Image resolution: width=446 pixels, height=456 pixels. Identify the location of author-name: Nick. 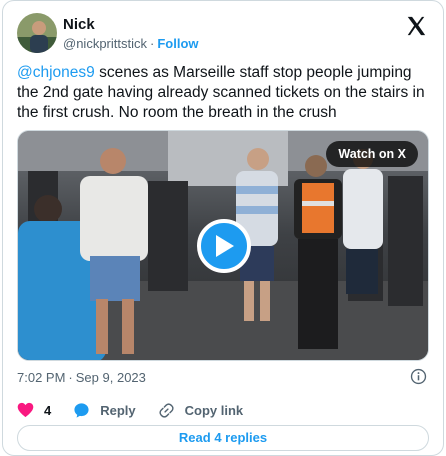
(79, 24).